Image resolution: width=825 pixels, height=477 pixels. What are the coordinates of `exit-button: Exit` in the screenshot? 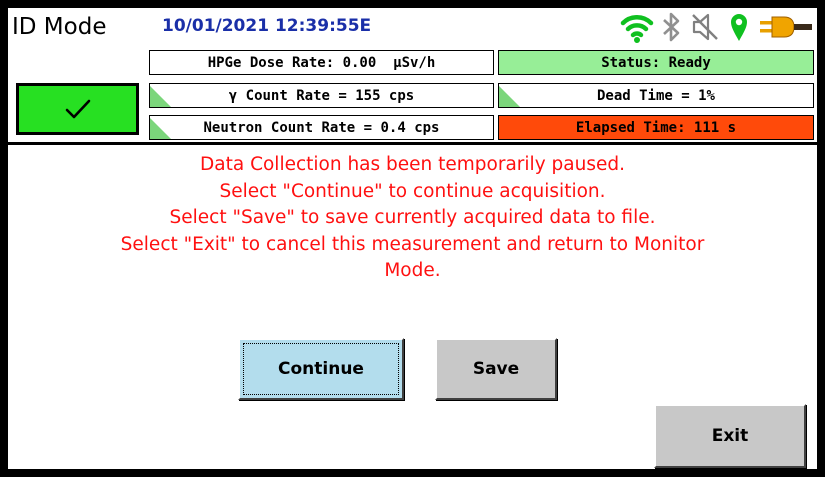 It's located at (730, 436).